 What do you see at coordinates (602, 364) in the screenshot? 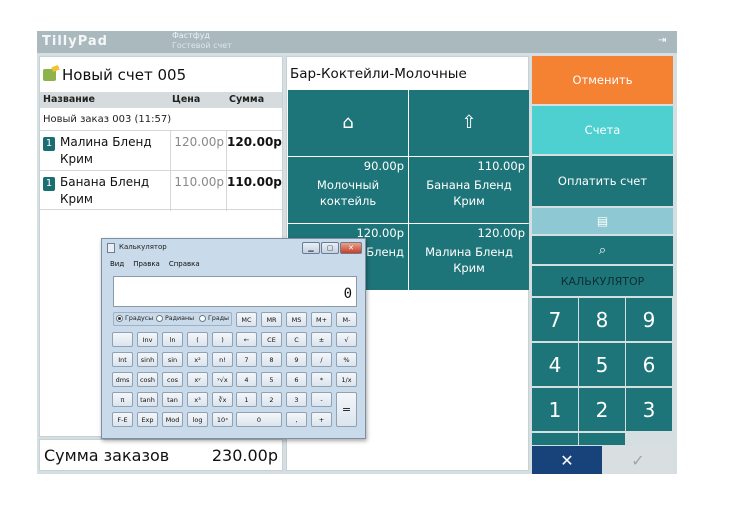
I see `keypad-5: 5` at bounding box center [602, 364].